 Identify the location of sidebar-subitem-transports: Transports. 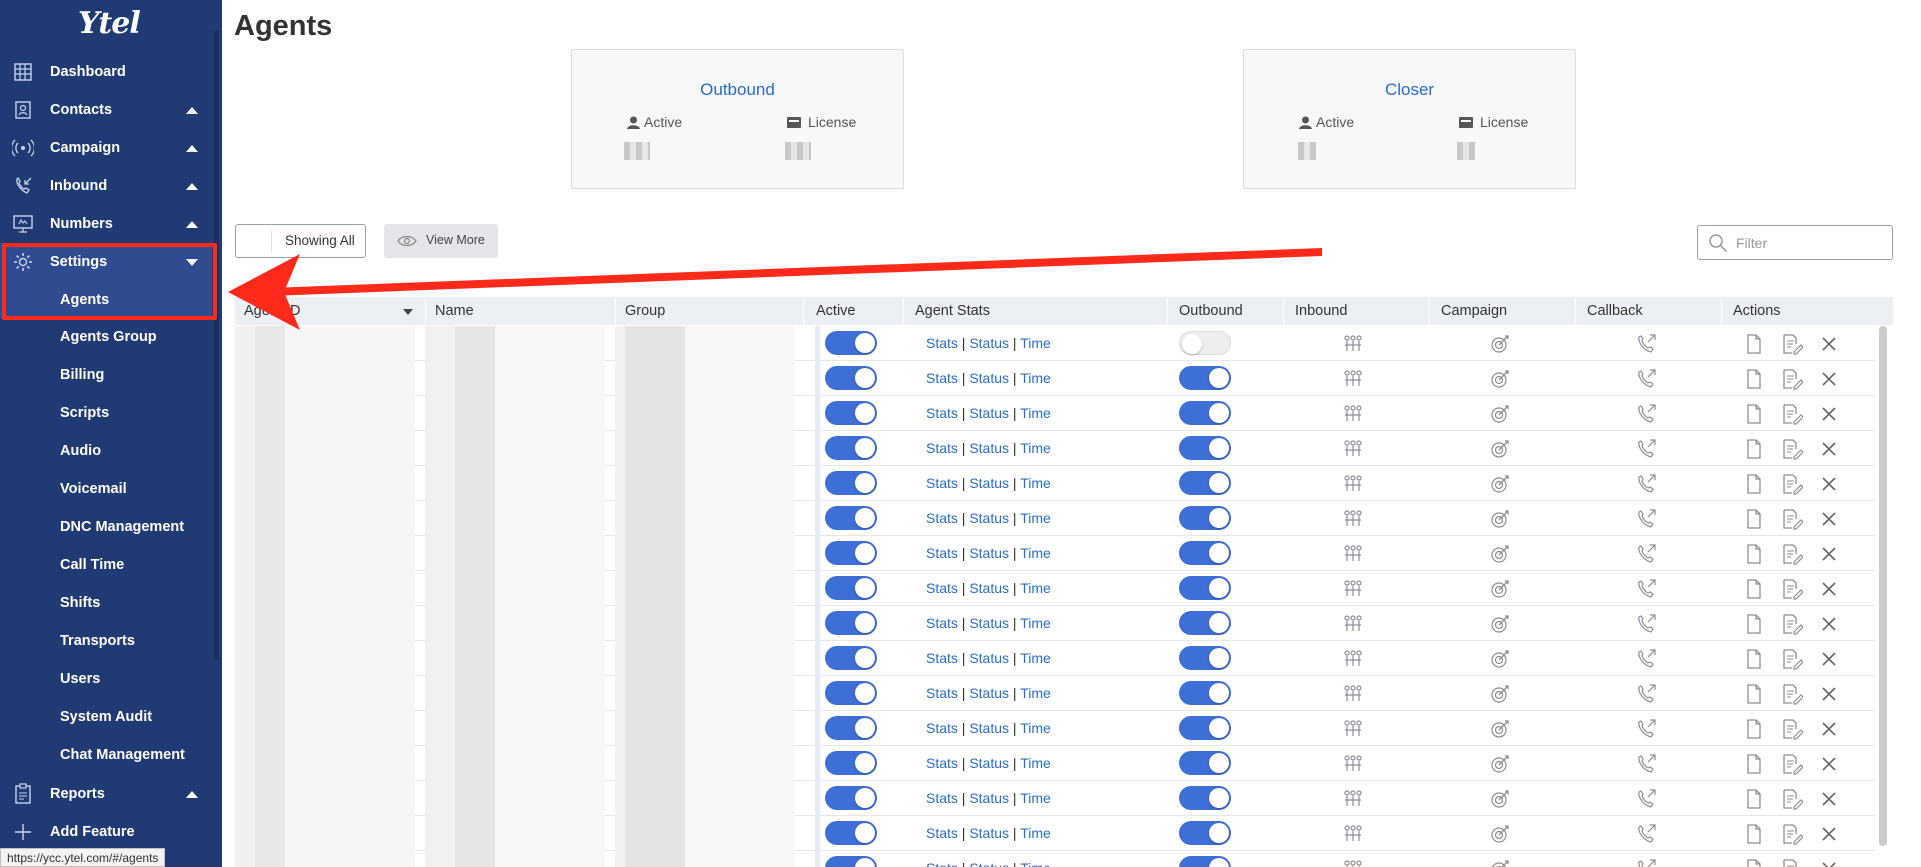
(106, 641).